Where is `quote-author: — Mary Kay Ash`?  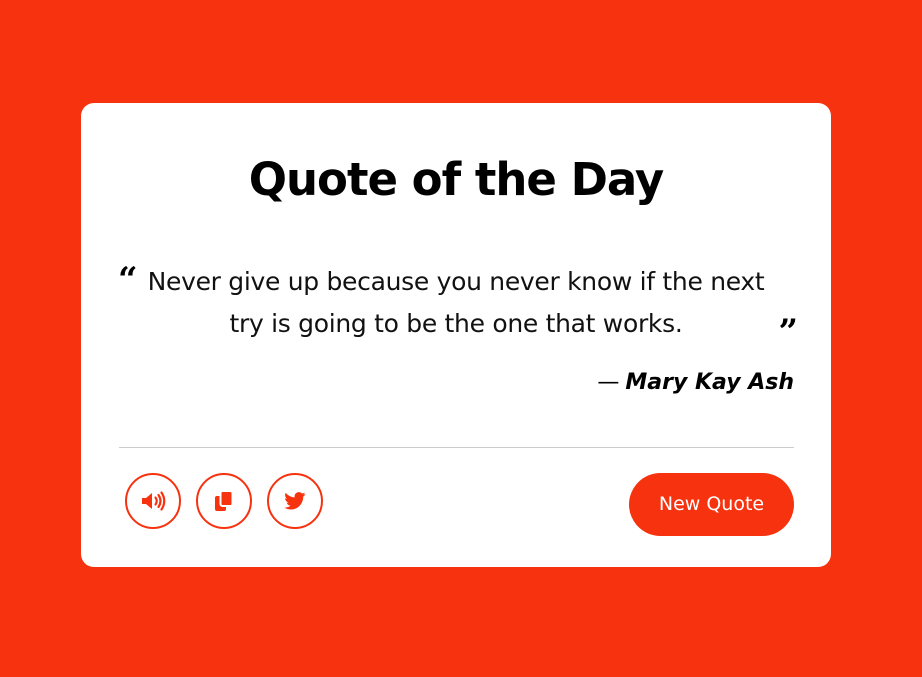
quote-author: — Mary Kay Ash is located at coordinates (695, 383).